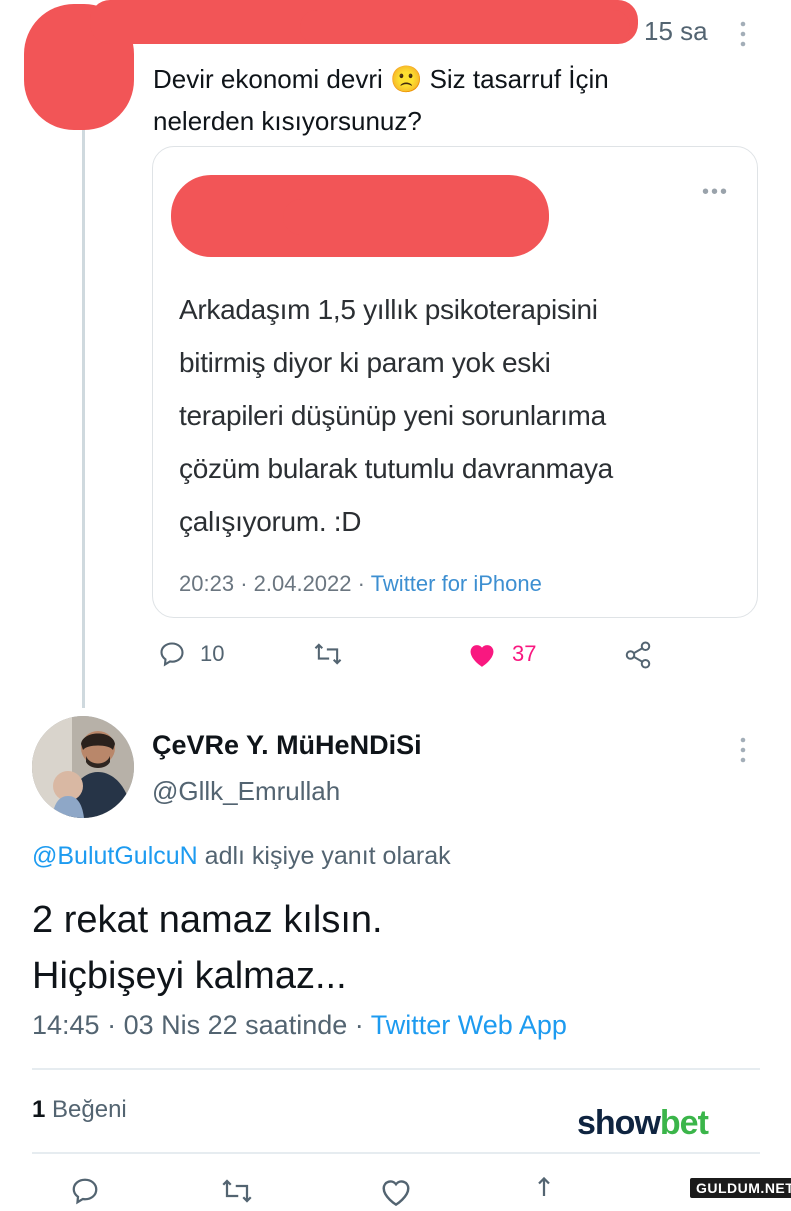 The height and width of the screenshot is (1211, 791). Describe the element at coordinates (207, 583) in the screenshot. I see `quote-time: 20:23` at that location.